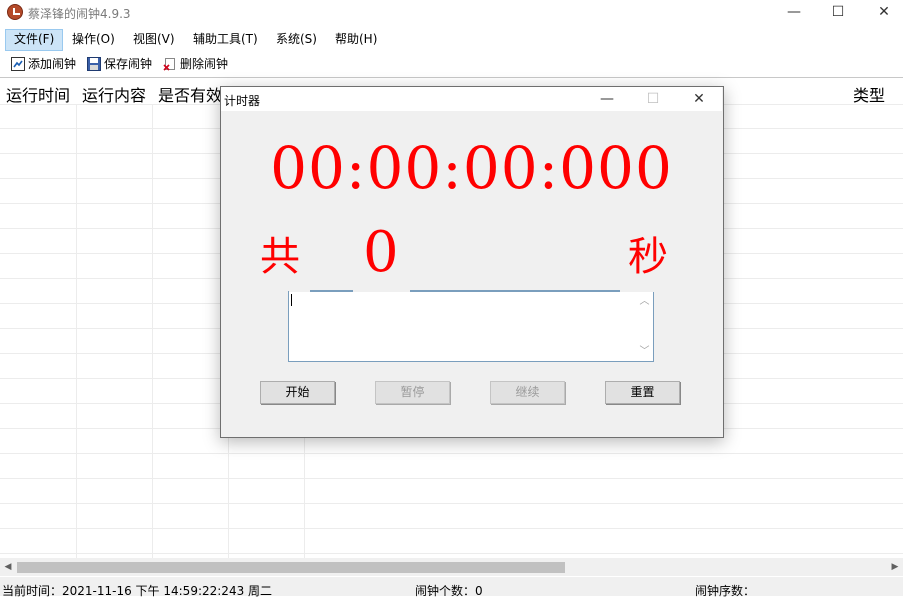 This screenshot has height=599, width=903. I want to click on total-label: 共, so click(280, 257).